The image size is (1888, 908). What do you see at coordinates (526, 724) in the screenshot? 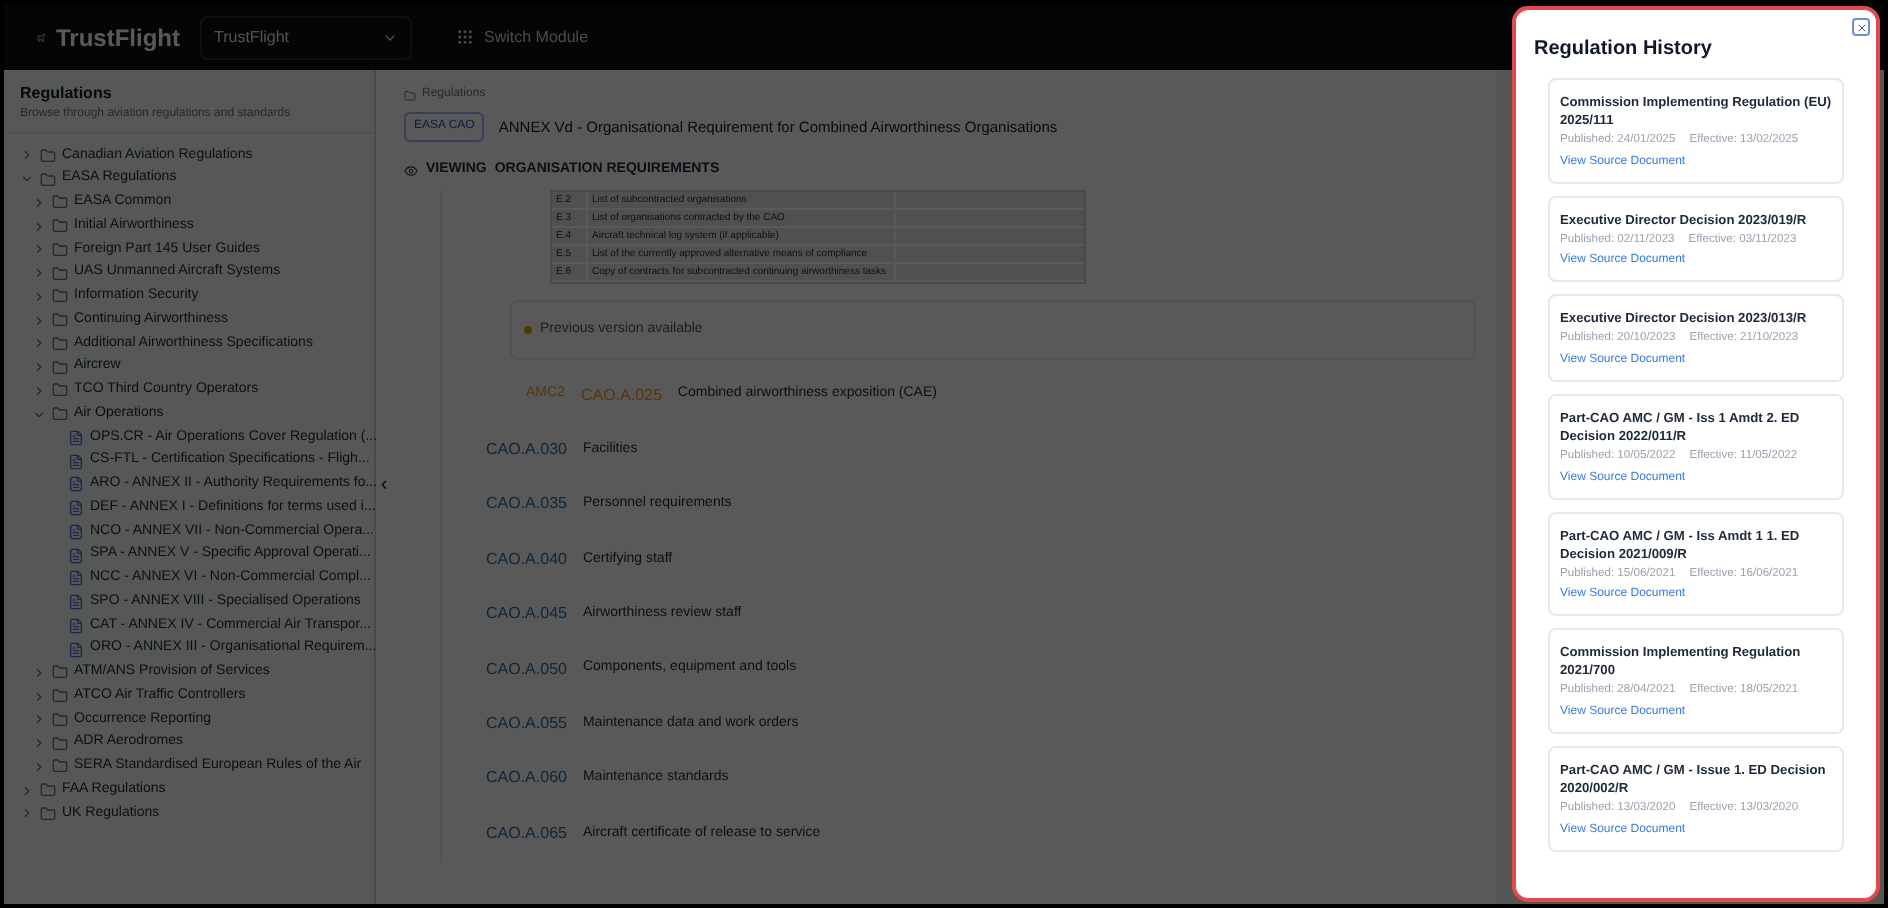
I see `section-code: CAO.A.055` at bounding box center [526, 724].